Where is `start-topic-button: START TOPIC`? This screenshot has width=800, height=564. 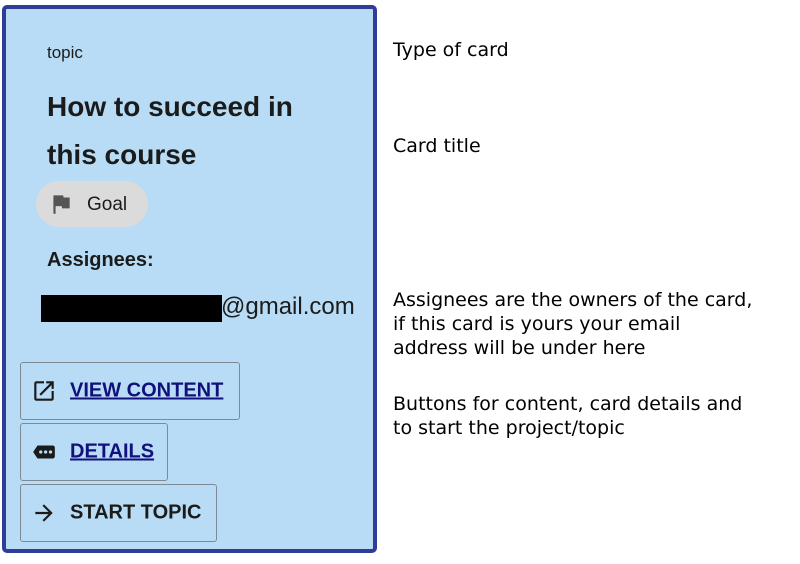 start-topic-button: START TOPIC is located at coordinates (118, 513).